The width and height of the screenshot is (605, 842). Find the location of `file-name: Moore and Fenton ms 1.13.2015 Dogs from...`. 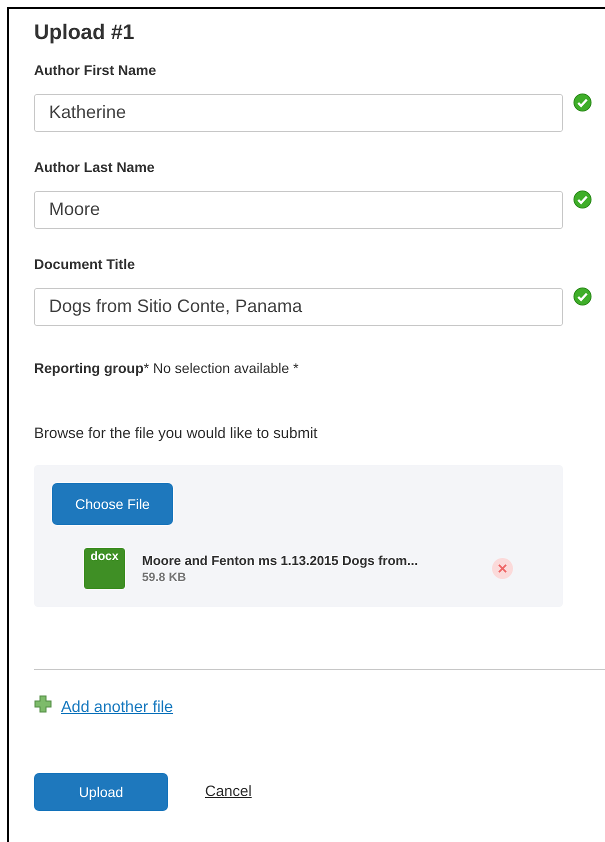

file-name: Moore and Fenton ms 1.13.2015 Dogs from... is located at coordinates (280, 560).